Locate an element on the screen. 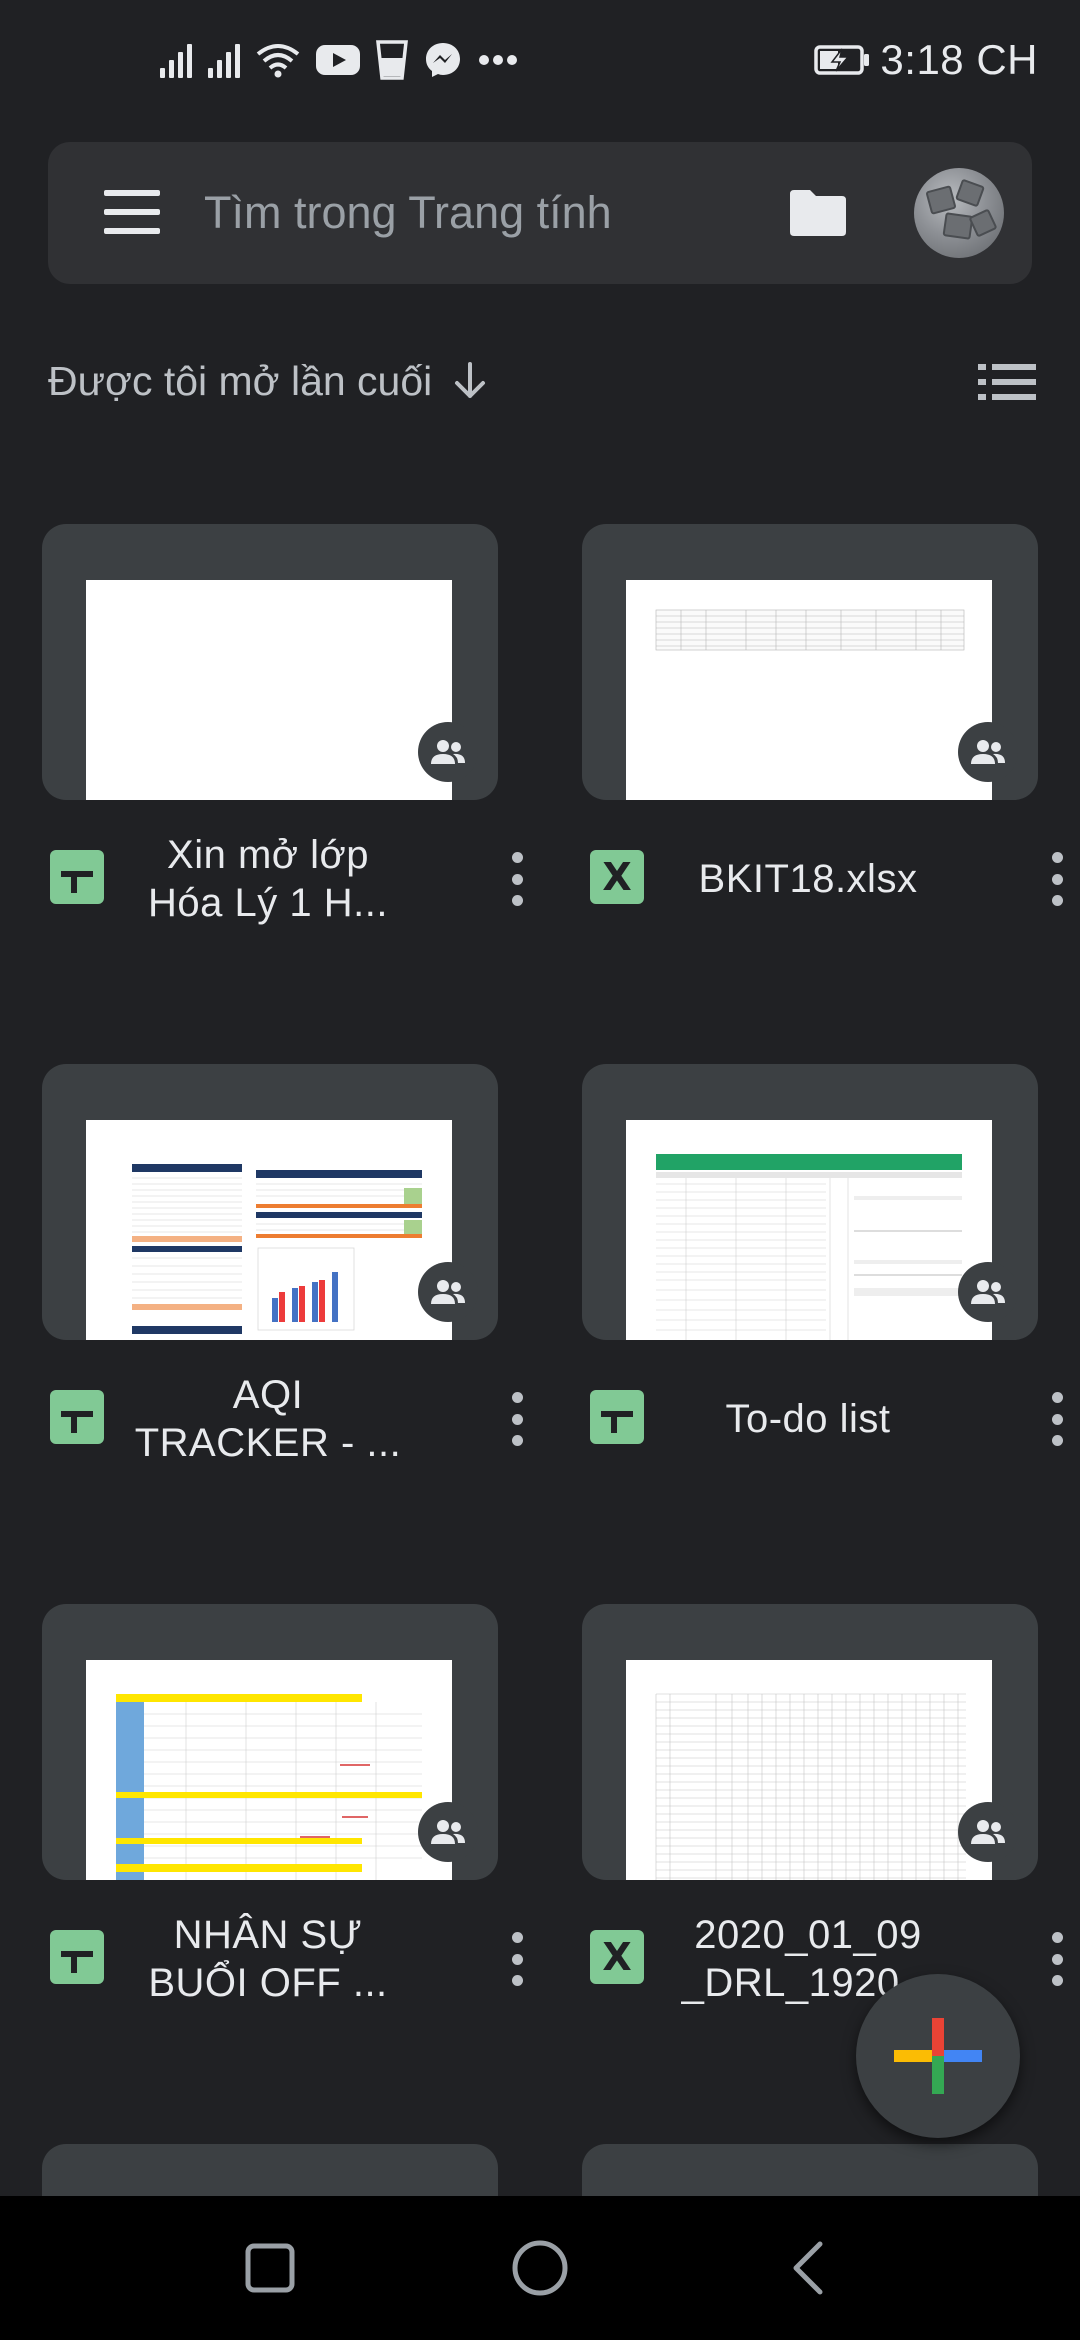  file-meta: To-do list is located at coordinates (822, 1419).